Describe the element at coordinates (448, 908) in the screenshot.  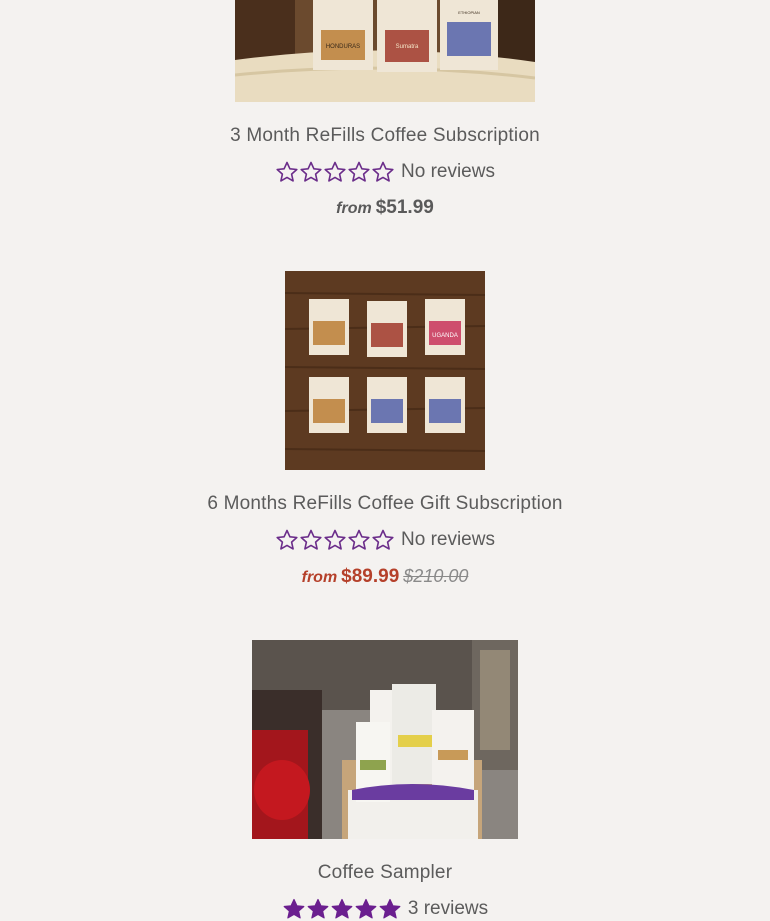
I see `reviews-count: 3 reviews` at that location.